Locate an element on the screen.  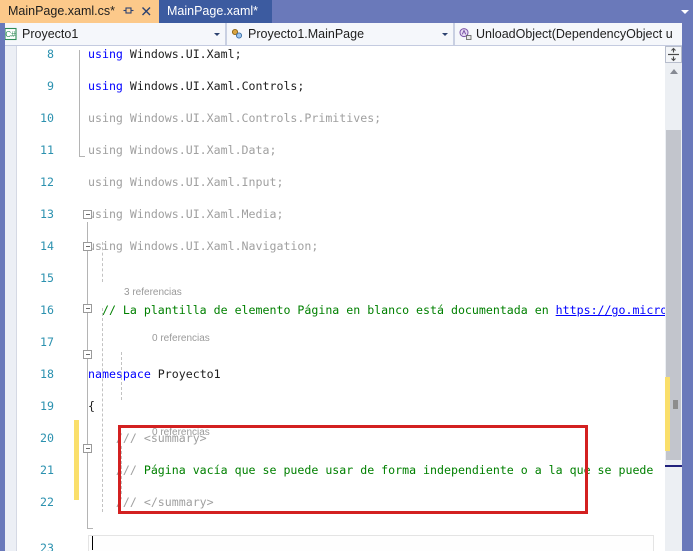
csharp-project-icon: C# is located at coordinates (10, 34).